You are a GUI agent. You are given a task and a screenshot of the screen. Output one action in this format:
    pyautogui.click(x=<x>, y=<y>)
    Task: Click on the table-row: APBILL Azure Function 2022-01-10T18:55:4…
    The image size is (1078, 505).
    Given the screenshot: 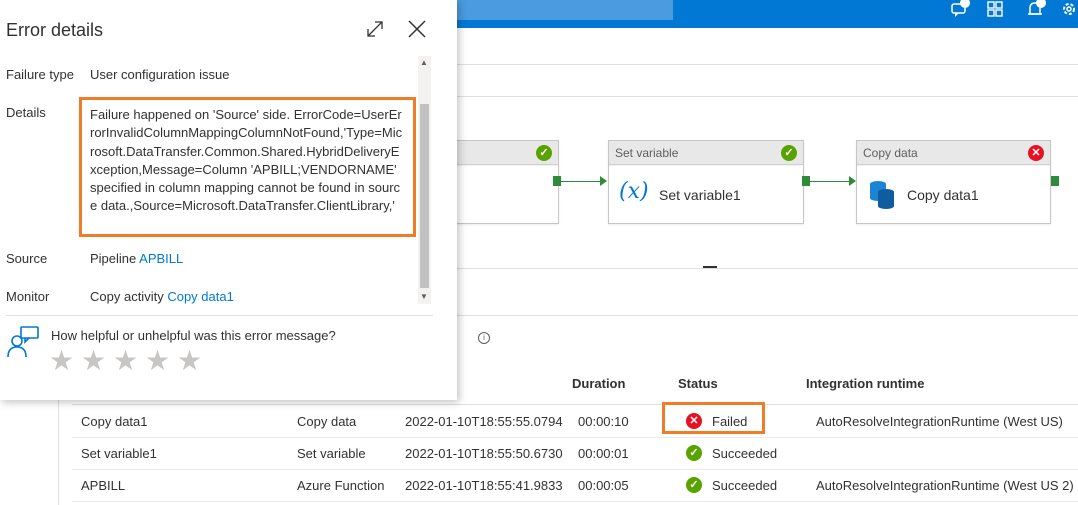 What is the action you would take?
    pyautogui.click(x=575, y=485)
    